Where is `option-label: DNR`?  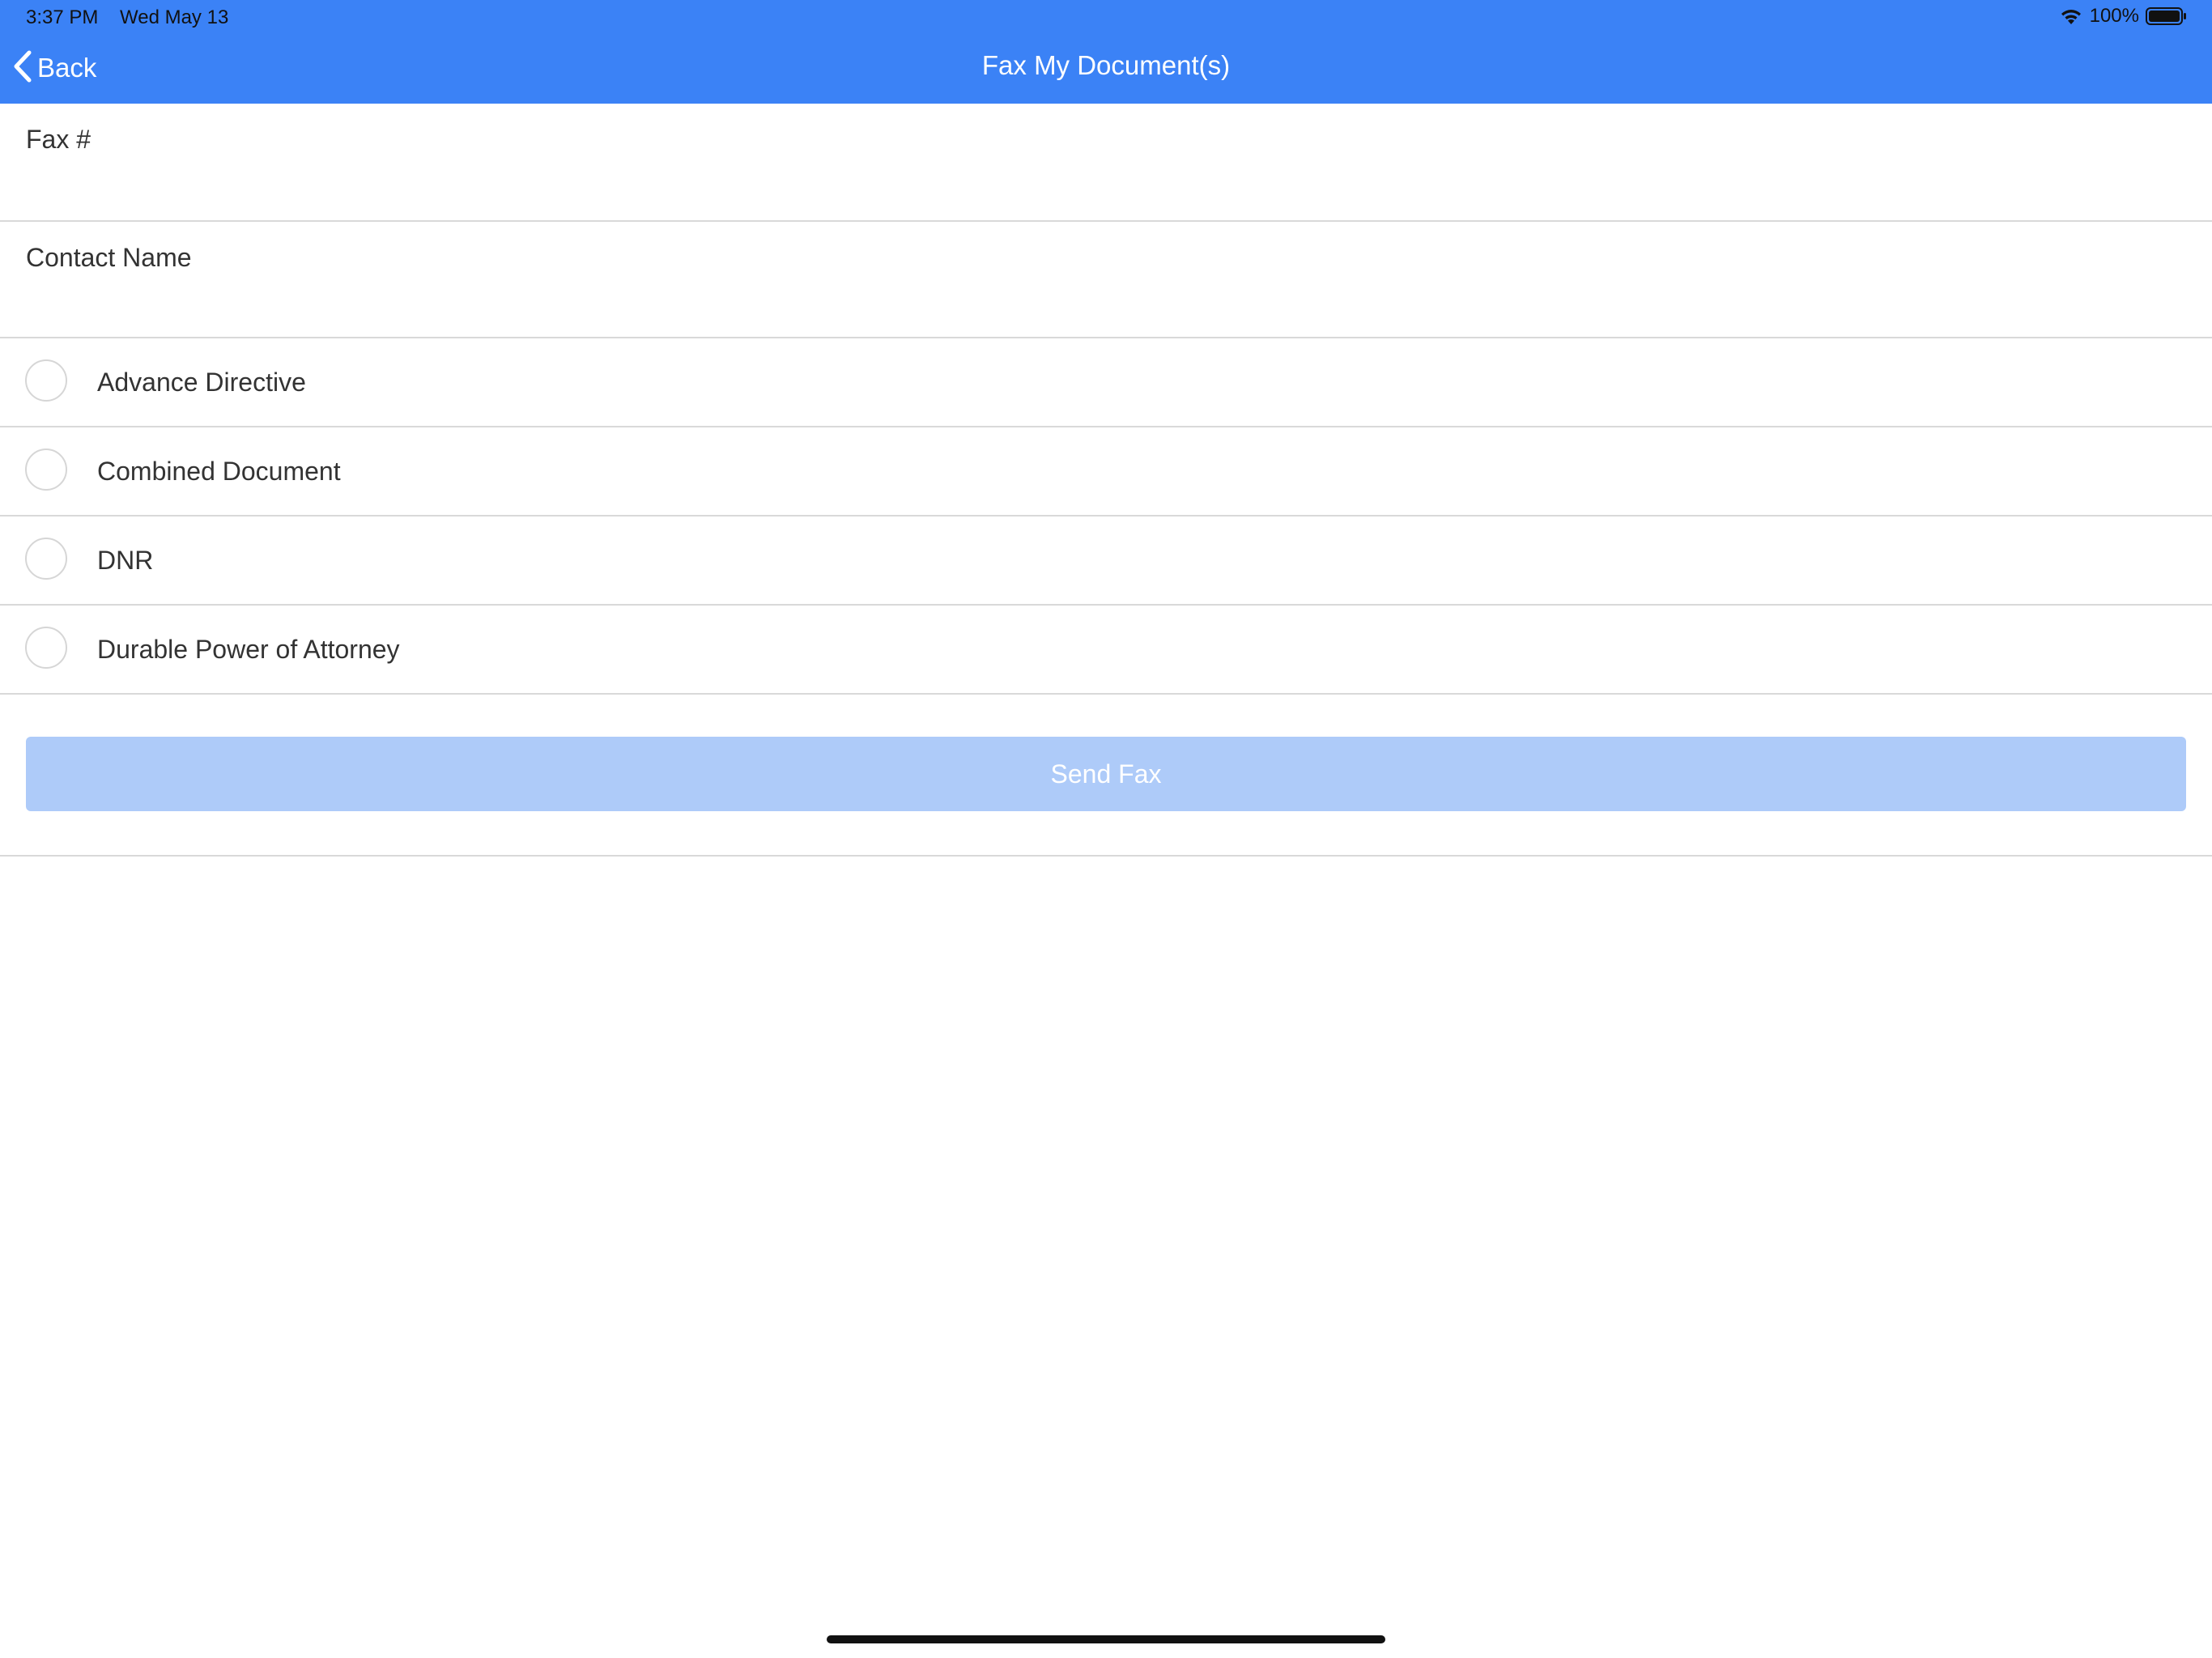 option-label: DNR is located at coordinates (125, 560).